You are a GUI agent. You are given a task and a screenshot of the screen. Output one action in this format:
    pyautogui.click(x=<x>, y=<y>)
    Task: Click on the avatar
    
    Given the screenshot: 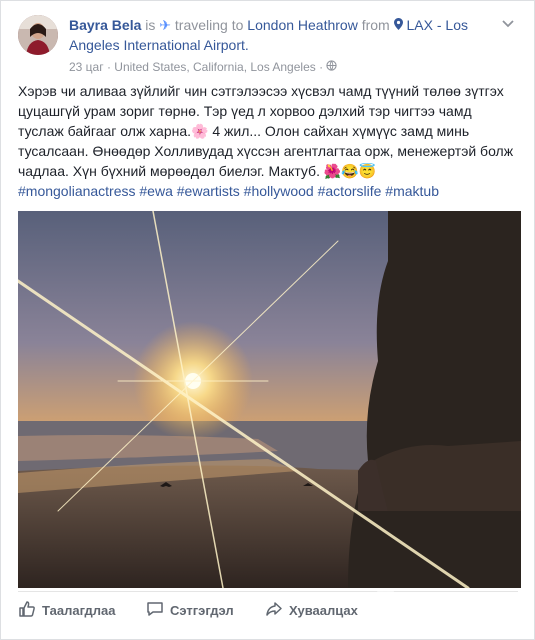 What is the action you would take?
    pyautogui.click(x=38, y=35)
    